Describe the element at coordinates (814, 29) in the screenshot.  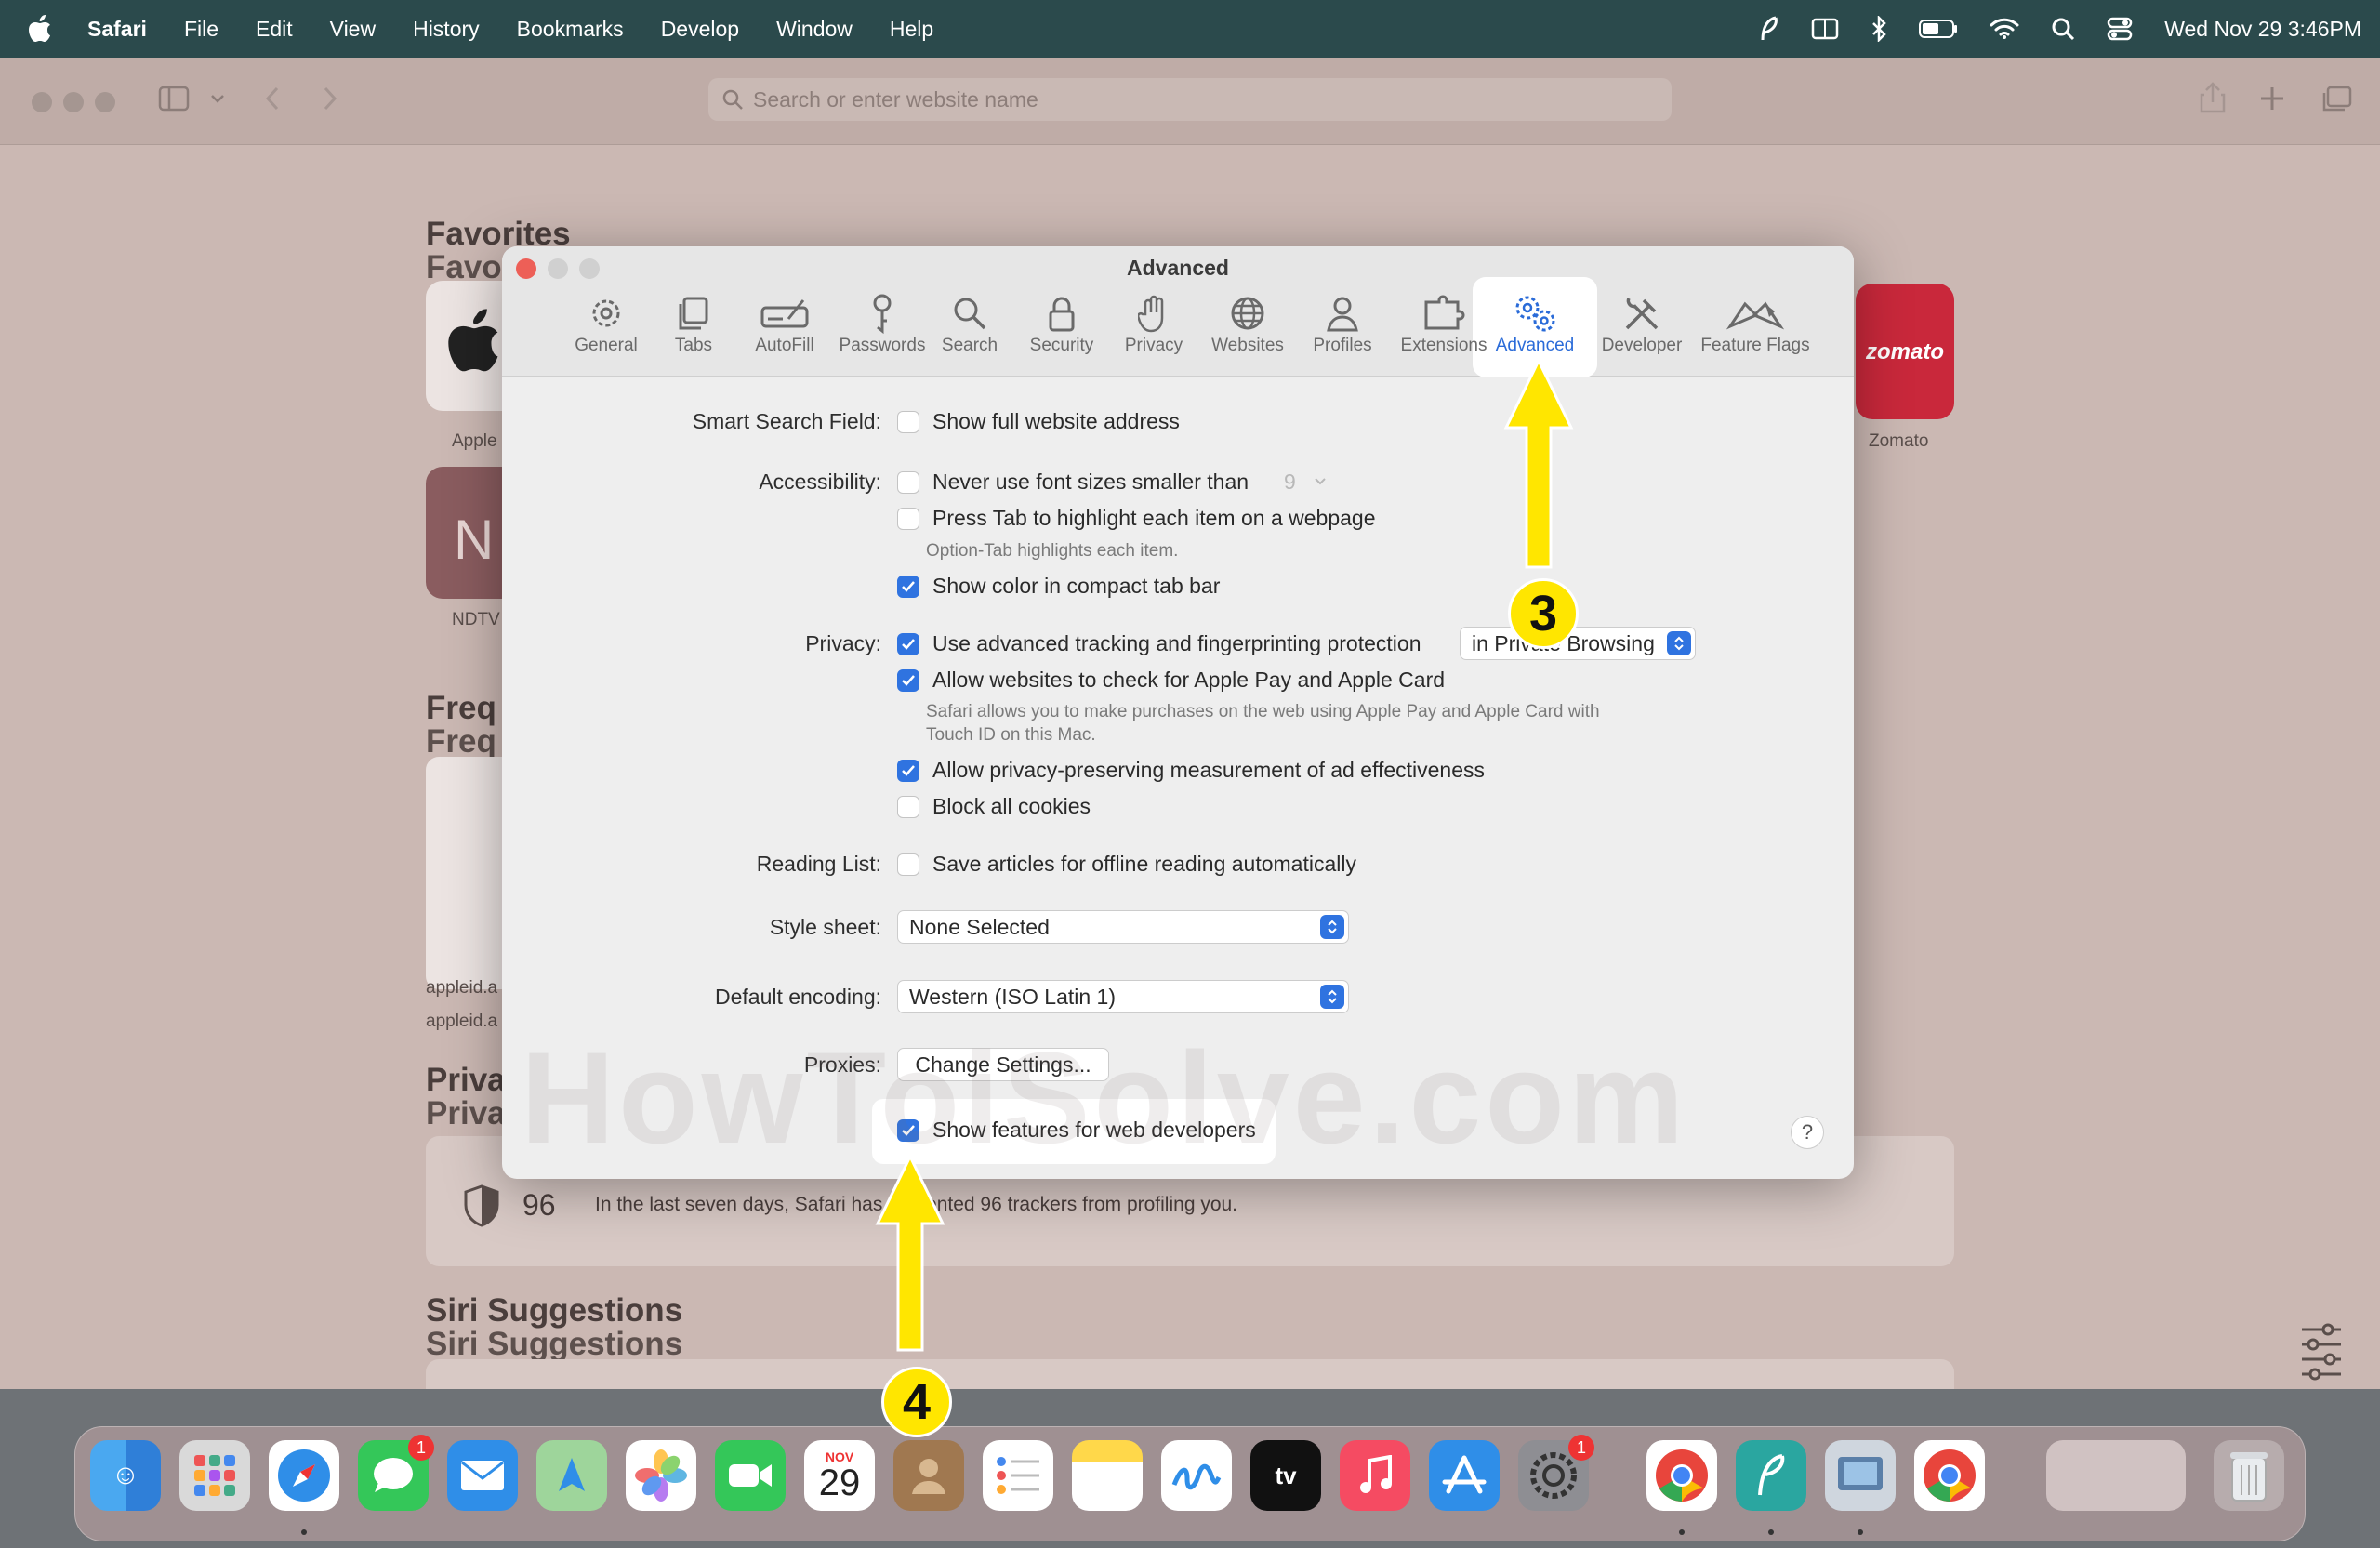
I see `menu-window: Window` at that location.